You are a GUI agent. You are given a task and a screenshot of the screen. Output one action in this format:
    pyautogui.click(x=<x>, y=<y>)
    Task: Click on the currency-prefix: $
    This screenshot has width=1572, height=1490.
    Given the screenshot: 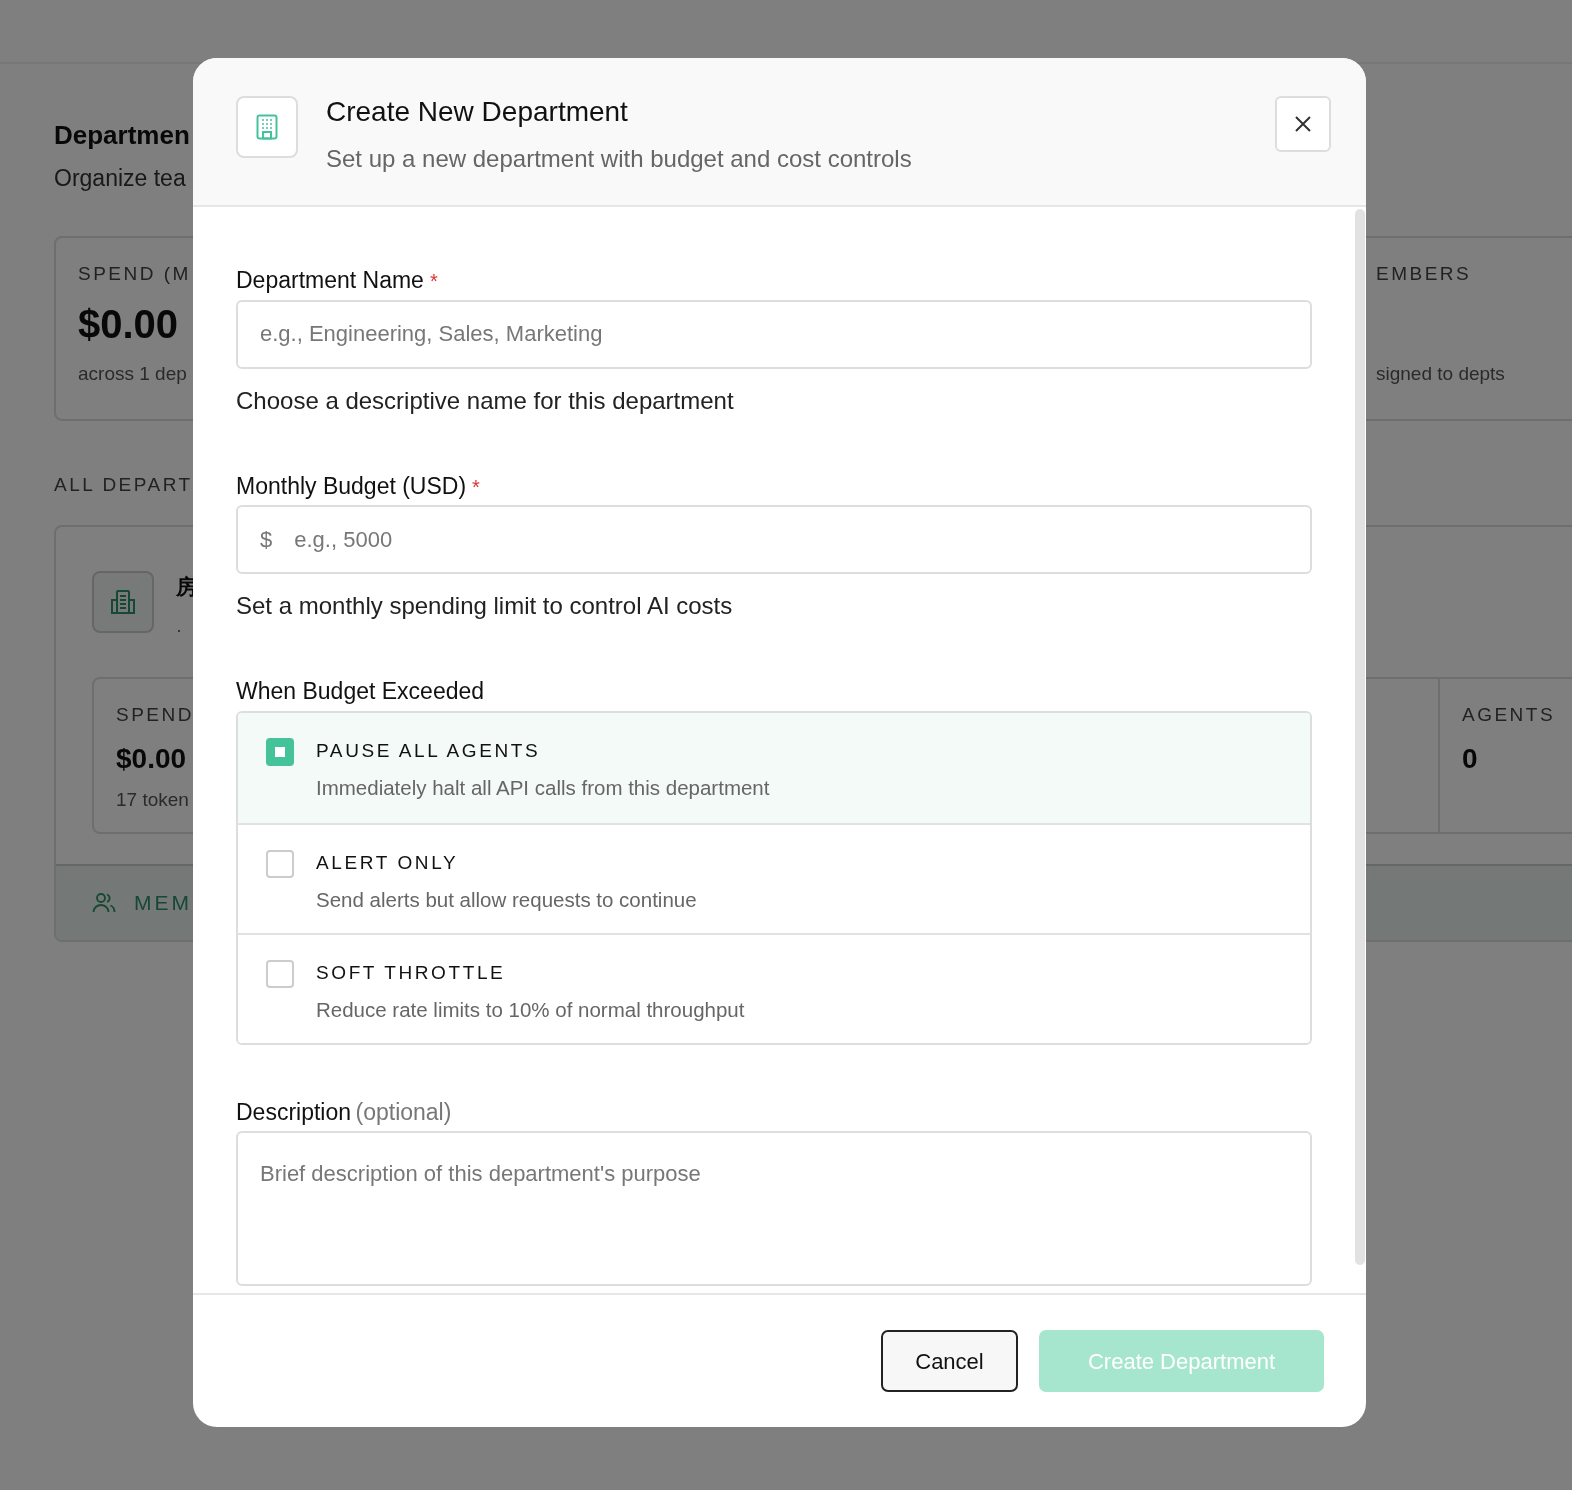 What is the action you would take?
    pyautogui.click(x=266, y=540)
    